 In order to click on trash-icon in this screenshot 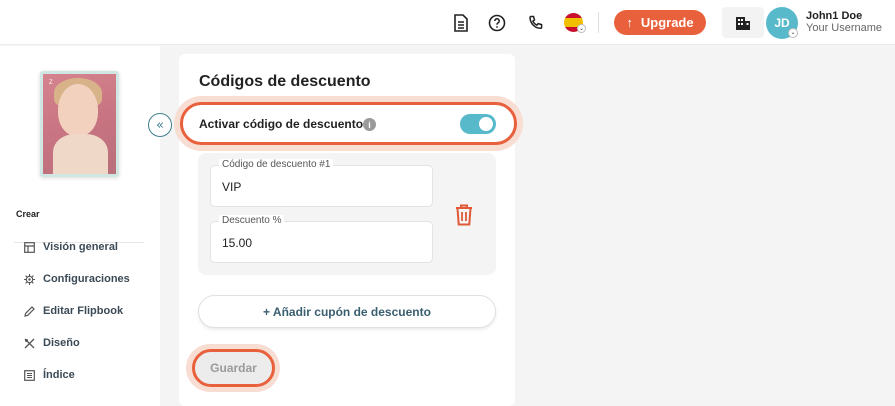, I will do `click(464, 215)`.